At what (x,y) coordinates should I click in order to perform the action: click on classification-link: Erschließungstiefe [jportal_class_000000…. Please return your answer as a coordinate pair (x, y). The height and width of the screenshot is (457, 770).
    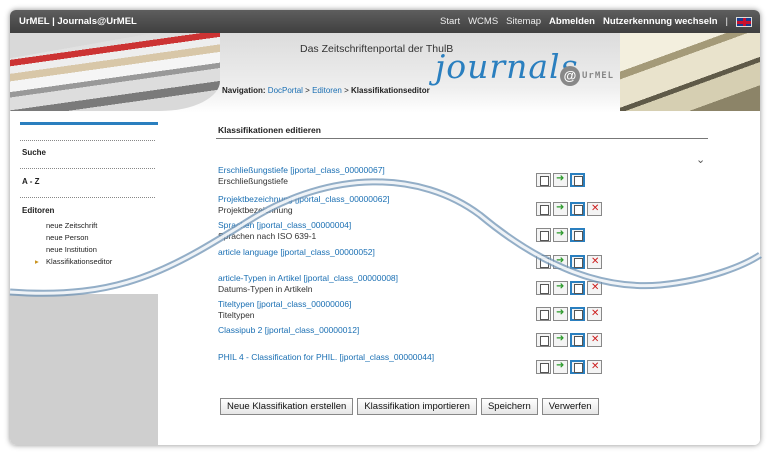
    Looking at the image, I should click on (301, 170).